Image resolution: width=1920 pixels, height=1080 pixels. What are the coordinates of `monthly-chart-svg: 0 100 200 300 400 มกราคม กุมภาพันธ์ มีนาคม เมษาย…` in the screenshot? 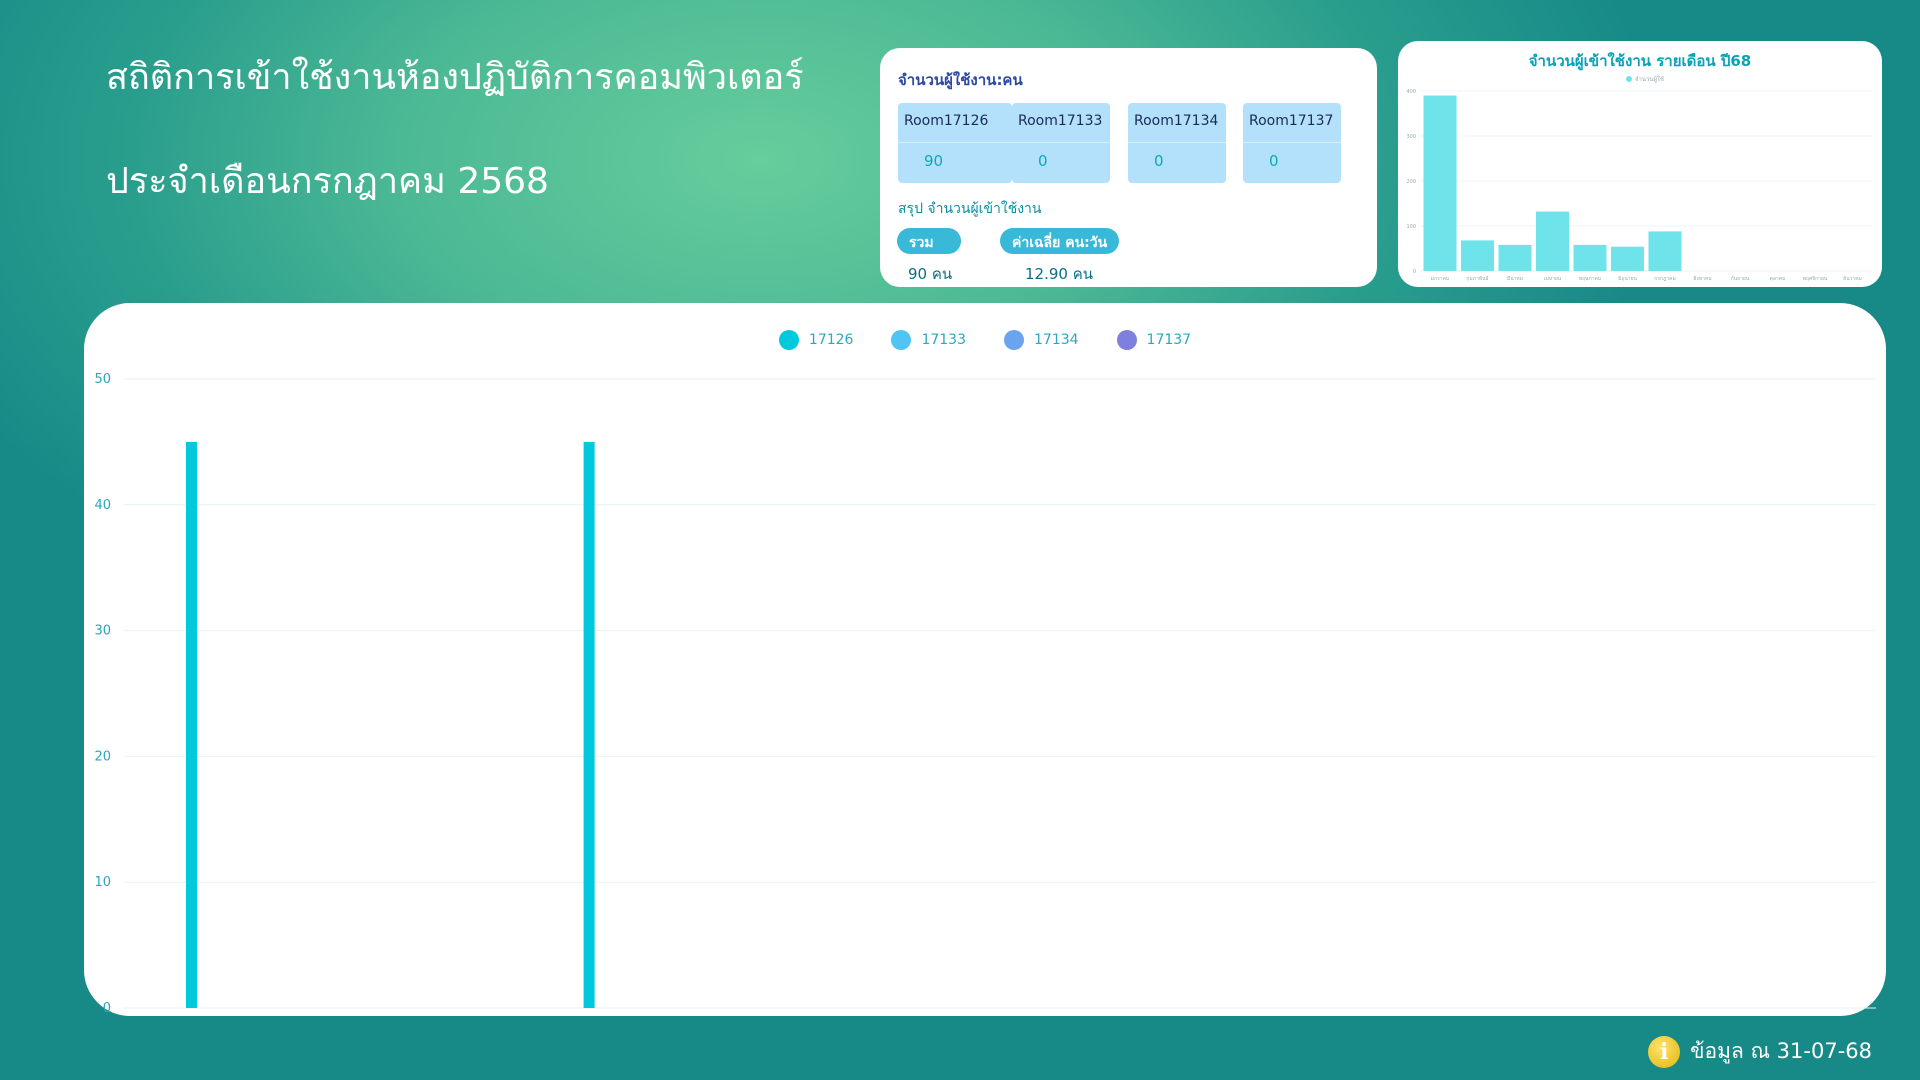 It's located at (1639, 178).